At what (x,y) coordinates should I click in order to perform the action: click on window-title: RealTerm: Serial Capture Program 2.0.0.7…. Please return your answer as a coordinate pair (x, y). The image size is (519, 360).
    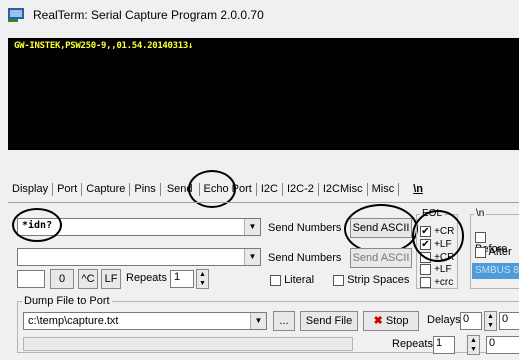
    Looking at the image, I should click on (148, 15).